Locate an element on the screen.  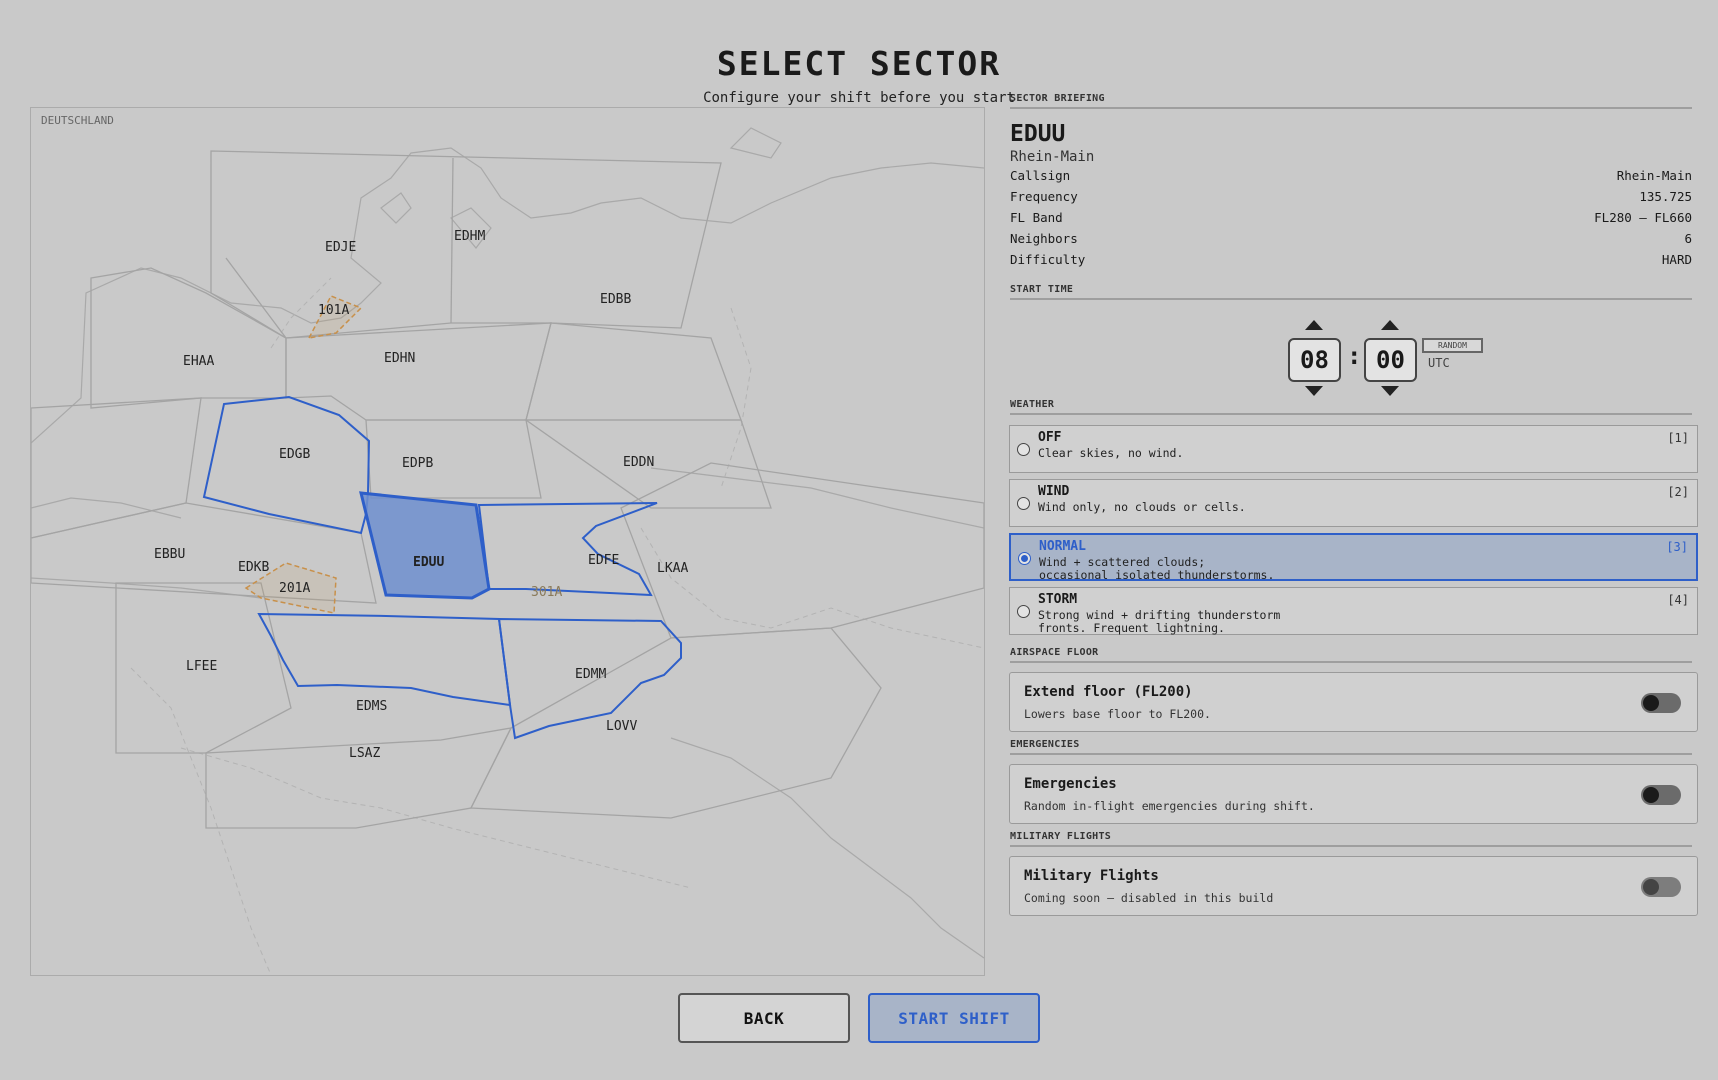
restricted-label-201a: 201A is located at coordinates (294, 588).